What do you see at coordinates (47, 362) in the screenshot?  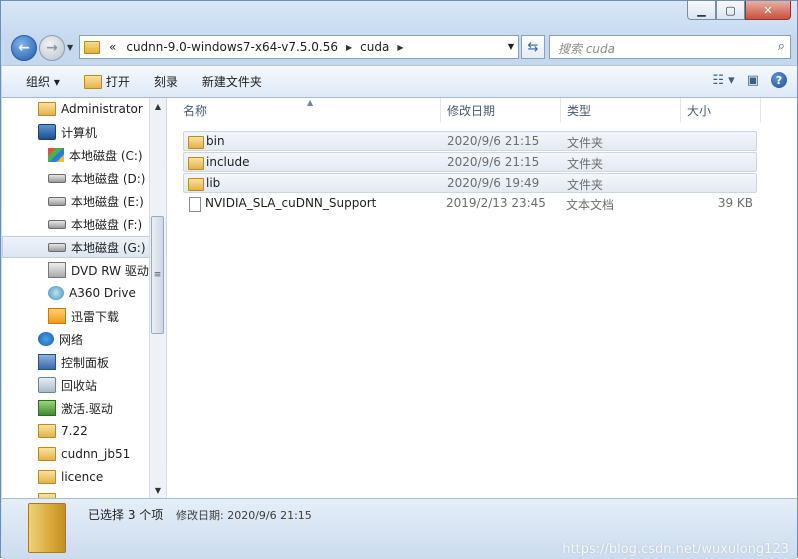 I see `control-panel-icon` at bounding box center [47, 362].